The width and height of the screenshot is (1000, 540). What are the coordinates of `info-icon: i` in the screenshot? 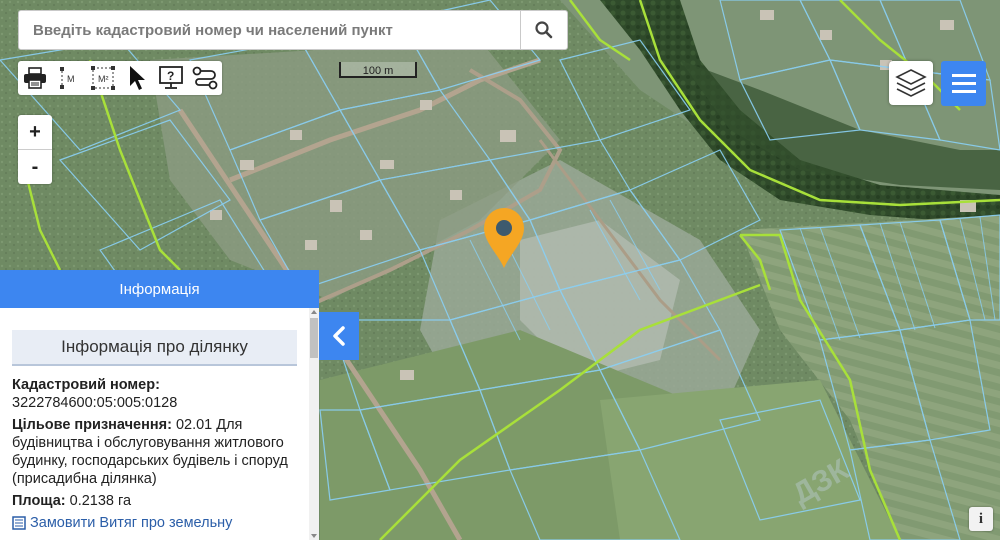 It's located at (981, 519).